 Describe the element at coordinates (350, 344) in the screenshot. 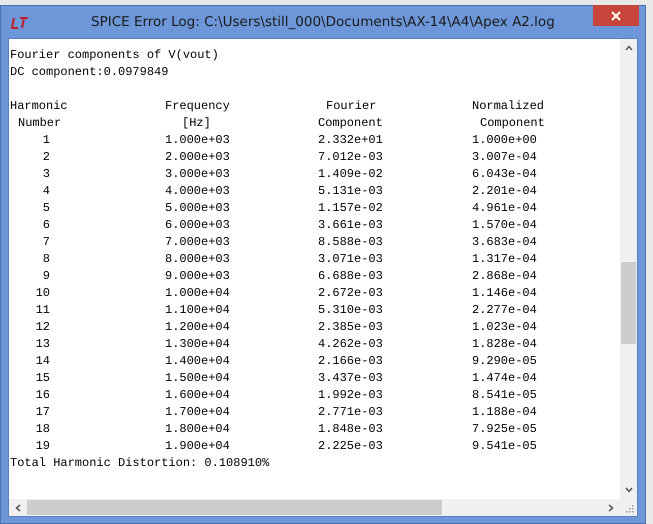

I see `table-cell: 4.262e-03` at that location.